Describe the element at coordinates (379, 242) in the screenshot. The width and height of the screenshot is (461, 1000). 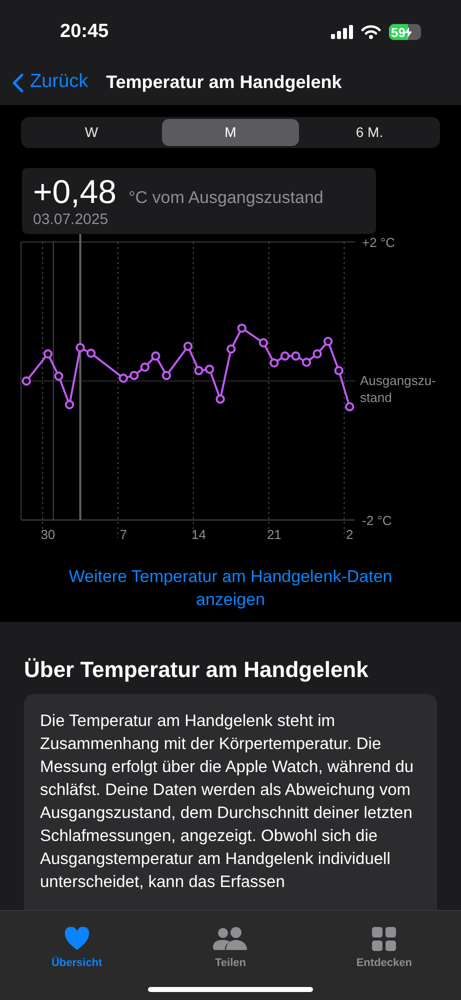
I see `axis-label: +2 °C` at that location.